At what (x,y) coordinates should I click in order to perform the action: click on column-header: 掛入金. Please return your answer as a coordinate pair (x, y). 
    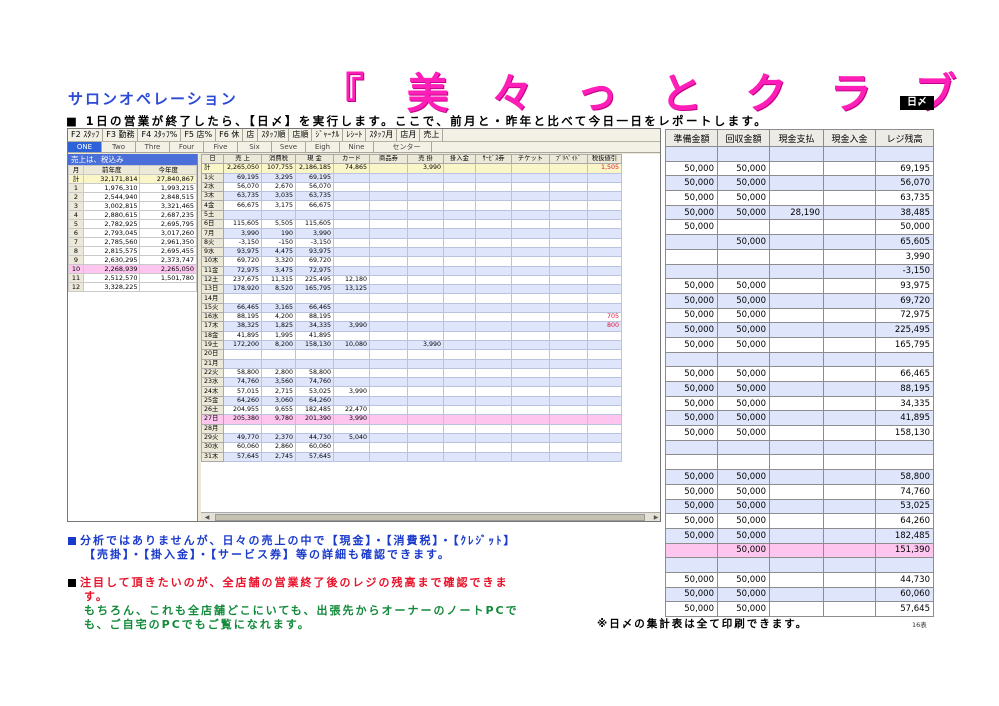
    Looking at the image, I should click on (459, 159).